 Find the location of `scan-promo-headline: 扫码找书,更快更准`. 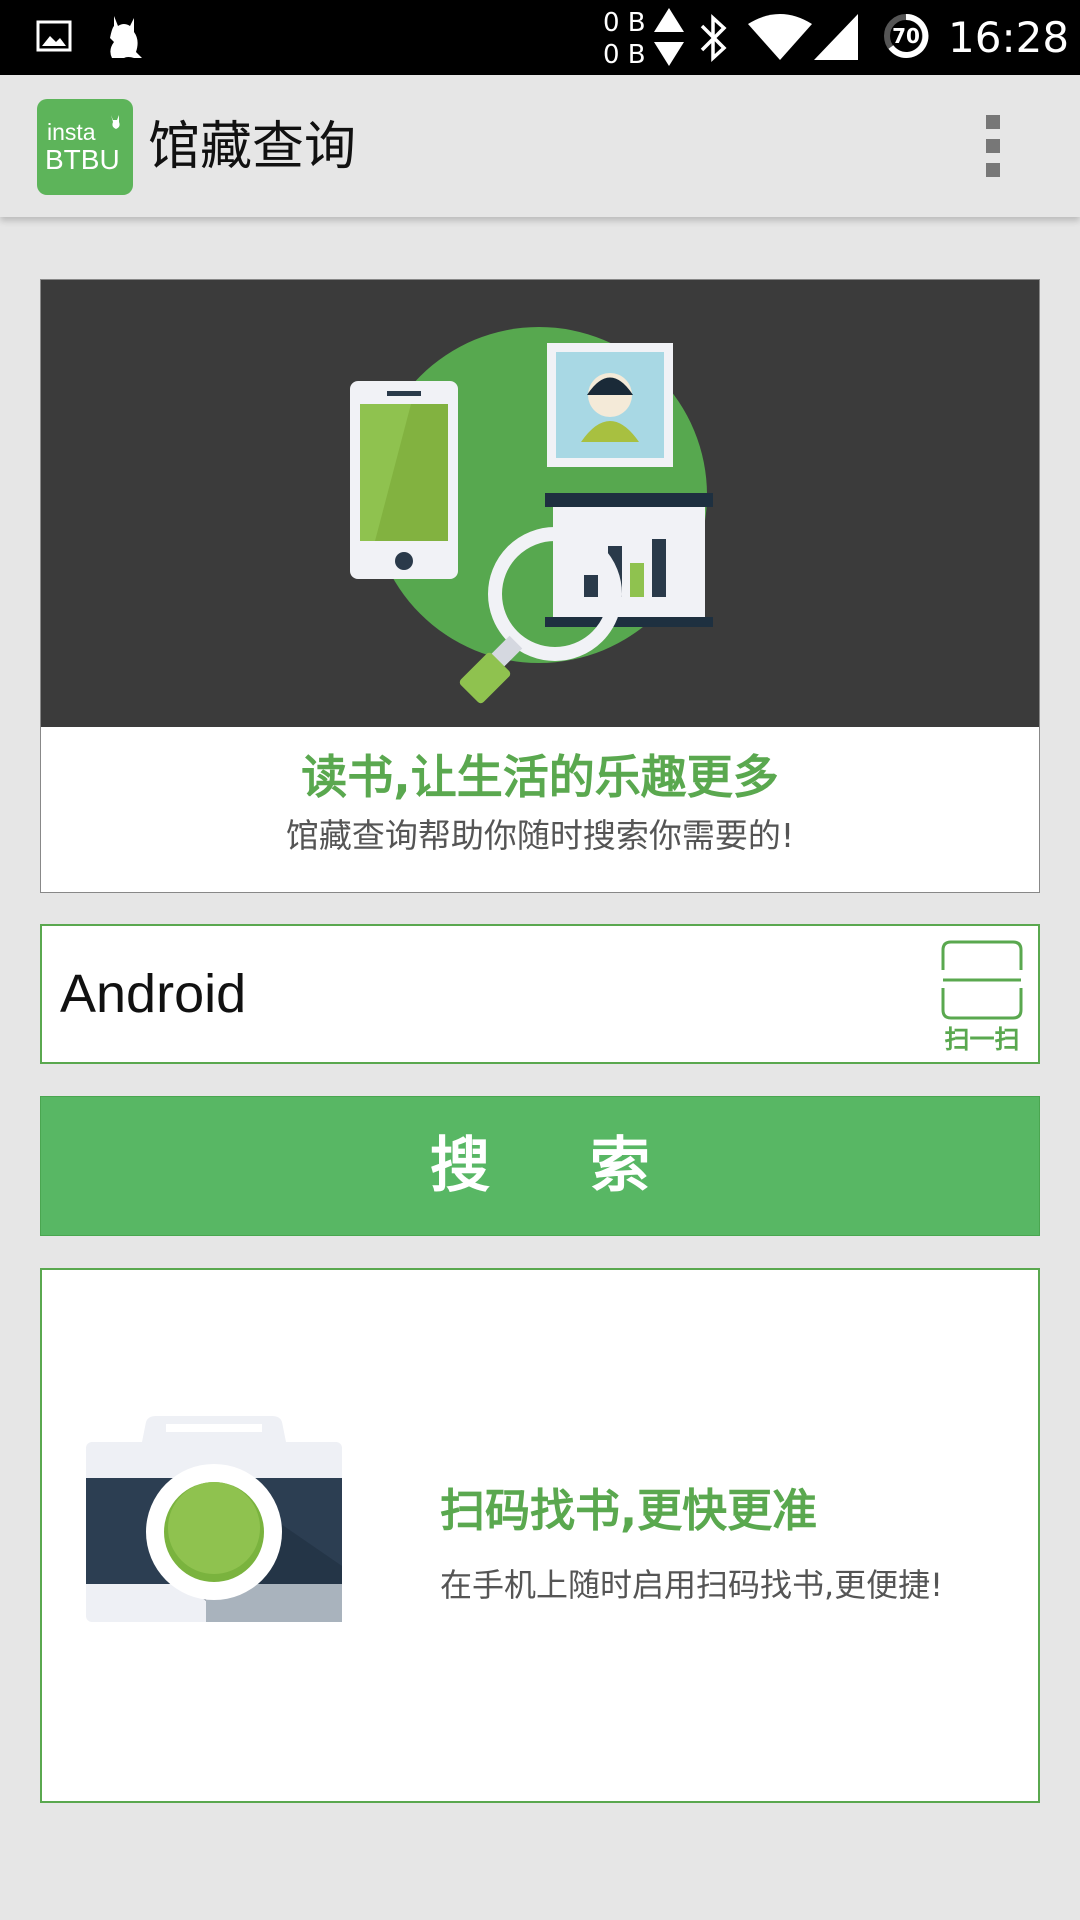

scan-promo-headline: 扫码找书,更快更准 is located at coordinates (629, 1510).